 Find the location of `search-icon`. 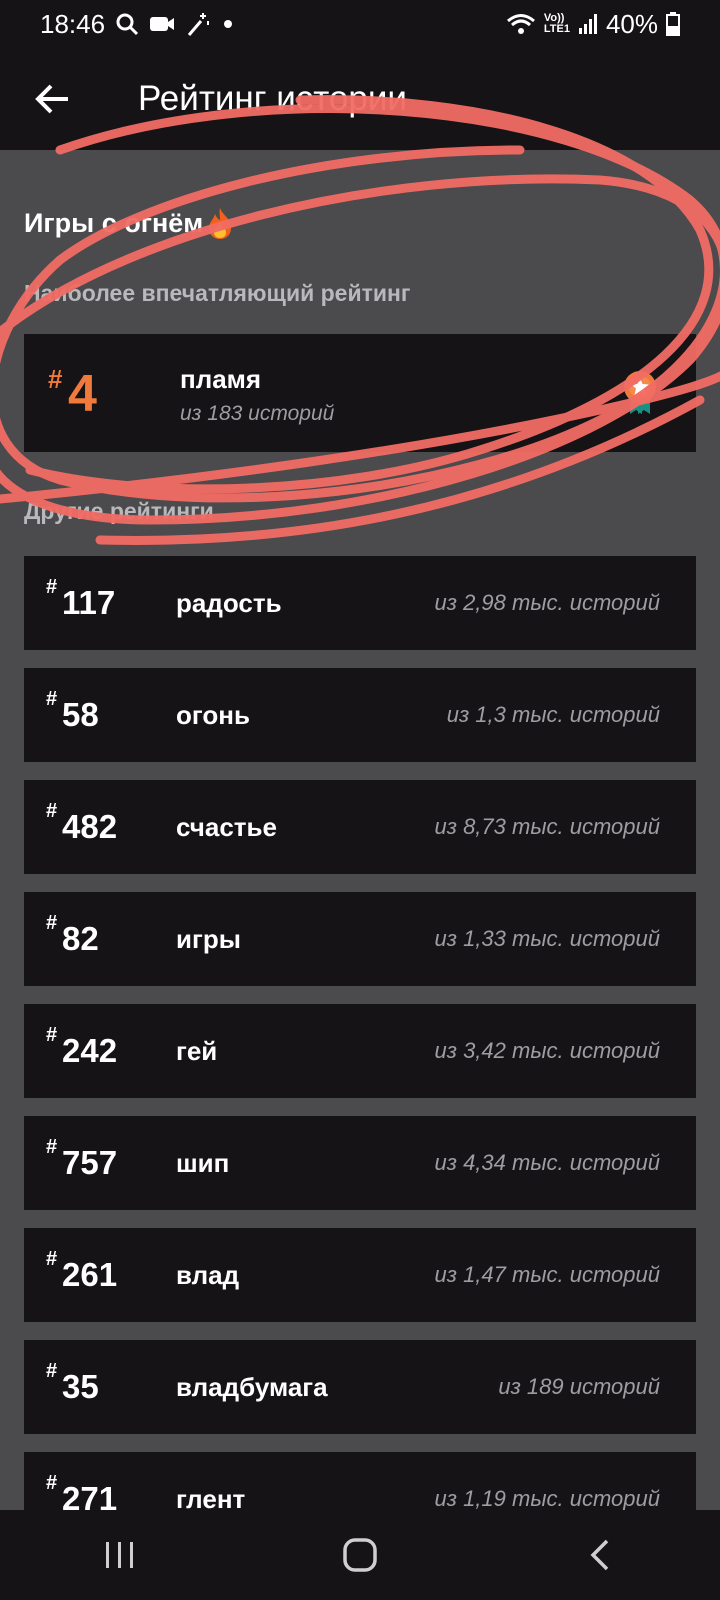

search-icon is located at coordinates (127, 24).